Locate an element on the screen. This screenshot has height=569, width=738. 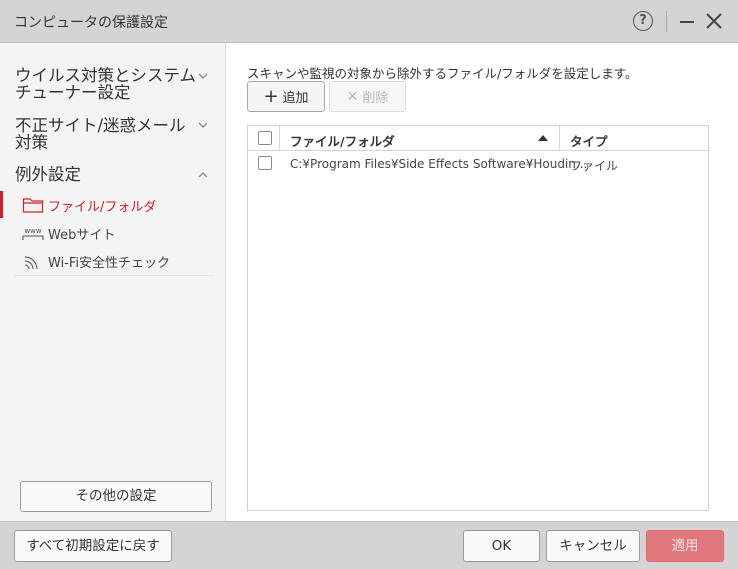
sidebar-item-file-folder: ファイル/フォルダ is located at coordinates (89, 205).